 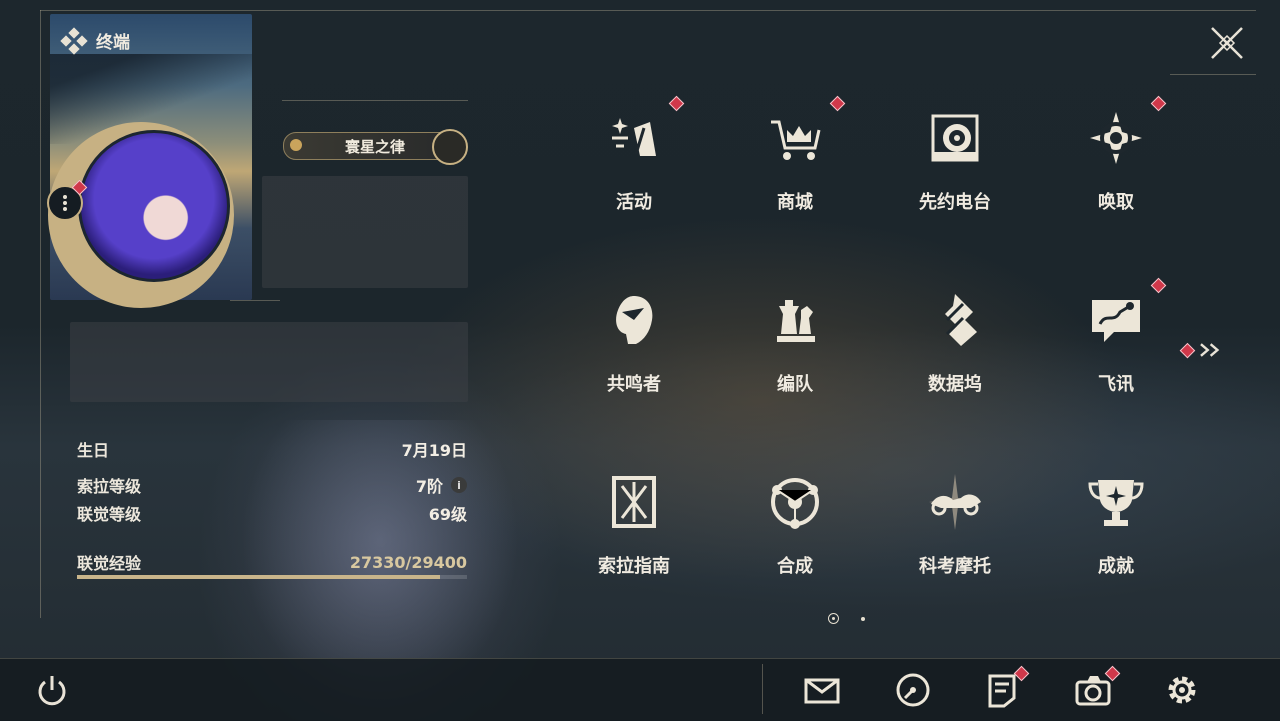 What do you see at coordinates (795, 202) in the screenshot?
I see `menu-item-label: 商城` at bounding box center [795, 202].